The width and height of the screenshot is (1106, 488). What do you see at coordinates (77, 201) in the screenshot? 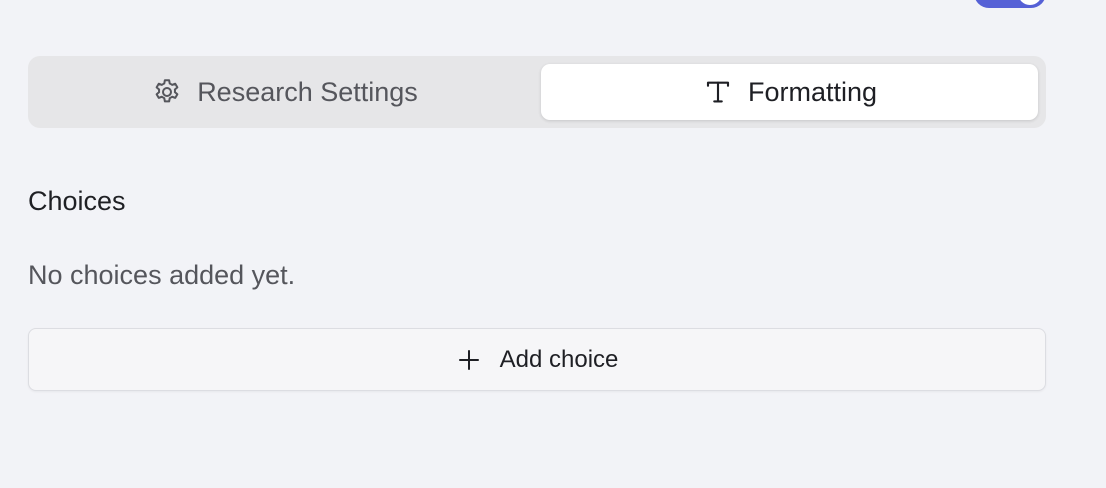
I see `choices-heading: Choices` at bounding box center [77, 201].